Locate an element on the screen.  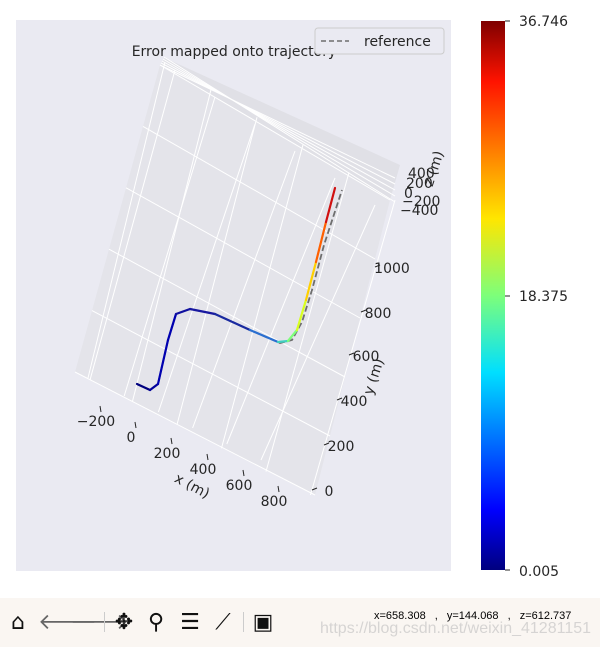
x-tick-label: 400 is located at coordinates (203, 470).